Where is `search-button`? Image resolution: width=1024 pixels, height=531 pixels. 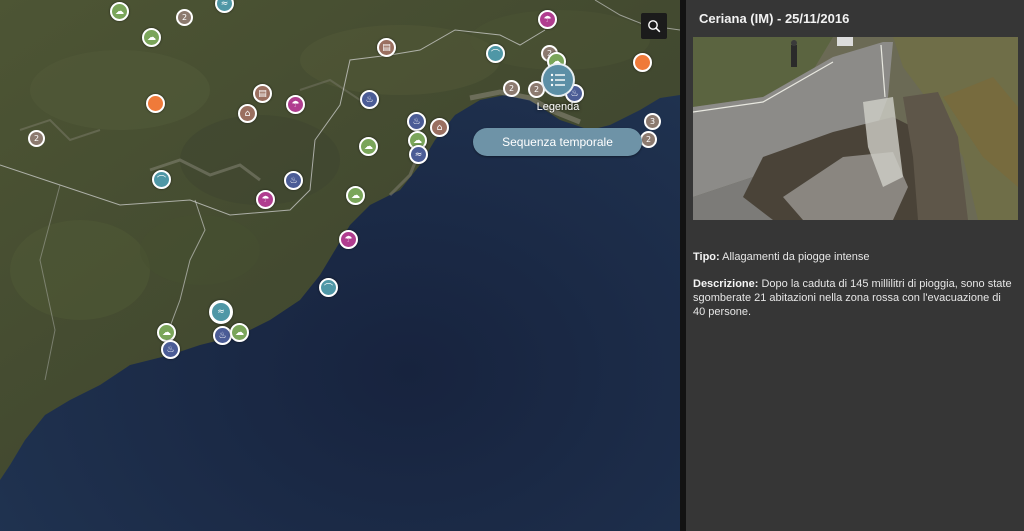
search-button is located at coordinates (654, 26).